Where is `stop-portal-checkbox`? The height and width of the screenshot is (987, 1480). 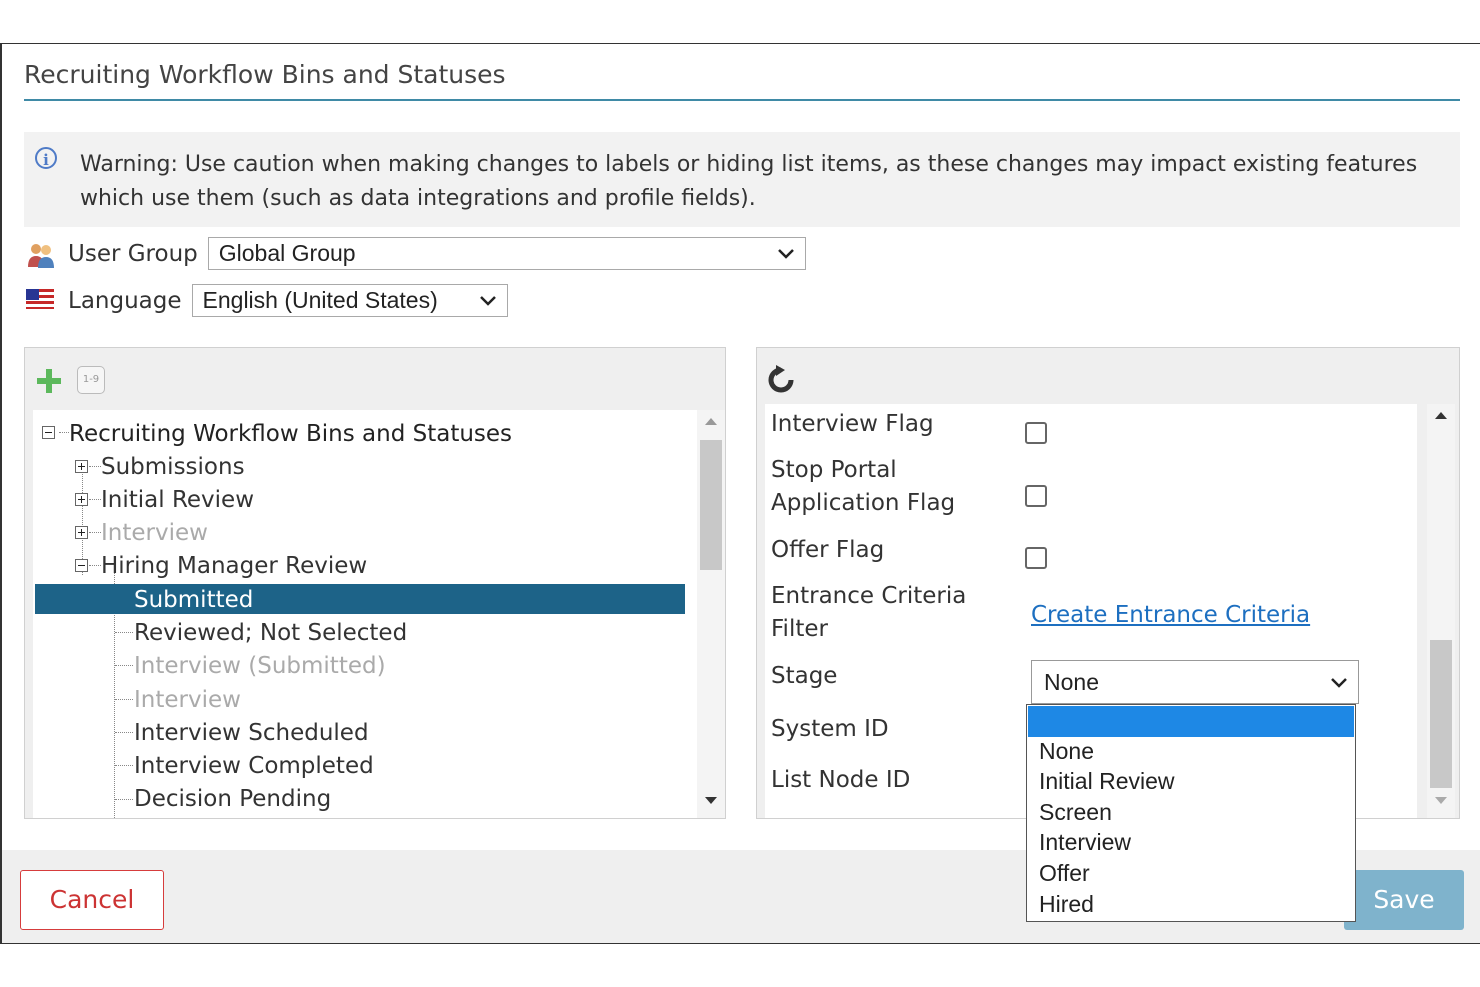 stop-portal-checkbox is located at coordinates (1036, 496).